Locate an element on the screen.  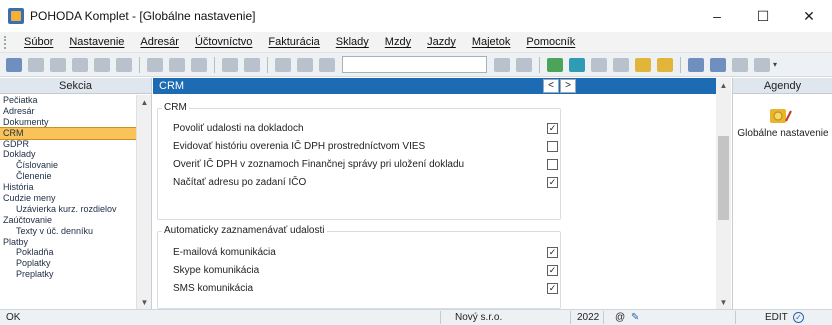
grid-icon is located at coordinates (199, 64).